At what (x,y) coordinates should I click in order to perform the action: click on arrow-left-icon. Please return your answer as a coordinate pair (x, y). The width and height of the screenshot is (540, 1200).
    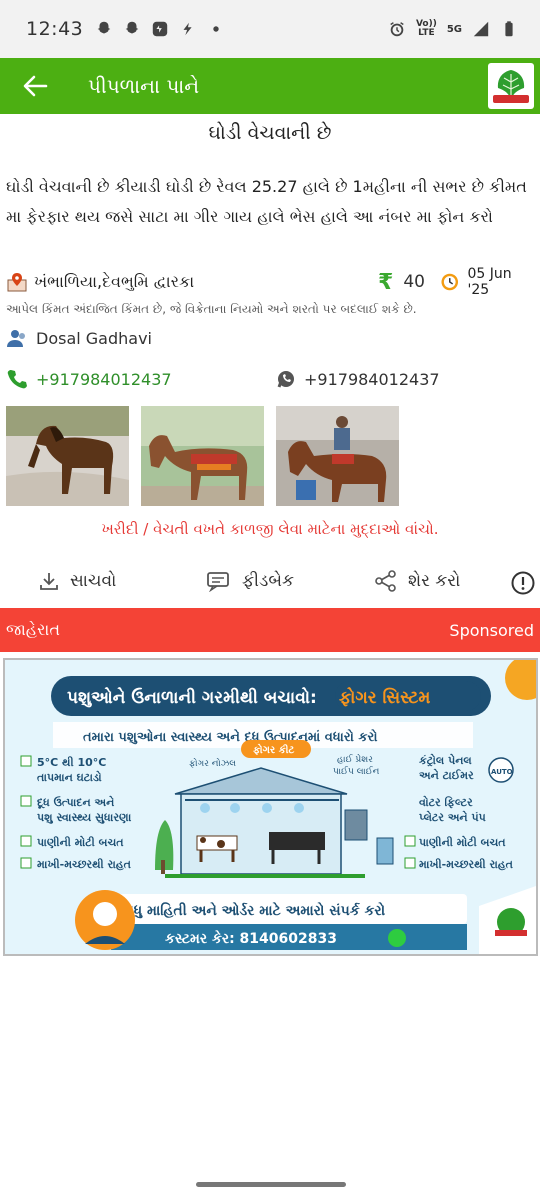
    Looking at the image, I should click on (35, 86).